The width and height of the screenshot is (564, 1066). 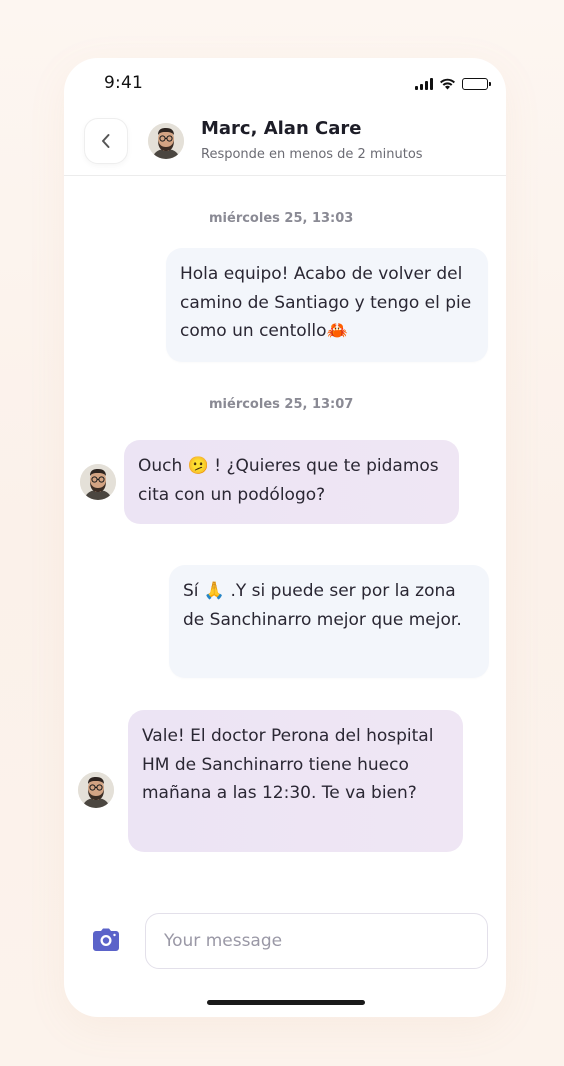 What do you see at coordinates (166, 141) in the screenshot?
I see `contact-avatar` at bounding box center [166, 141].